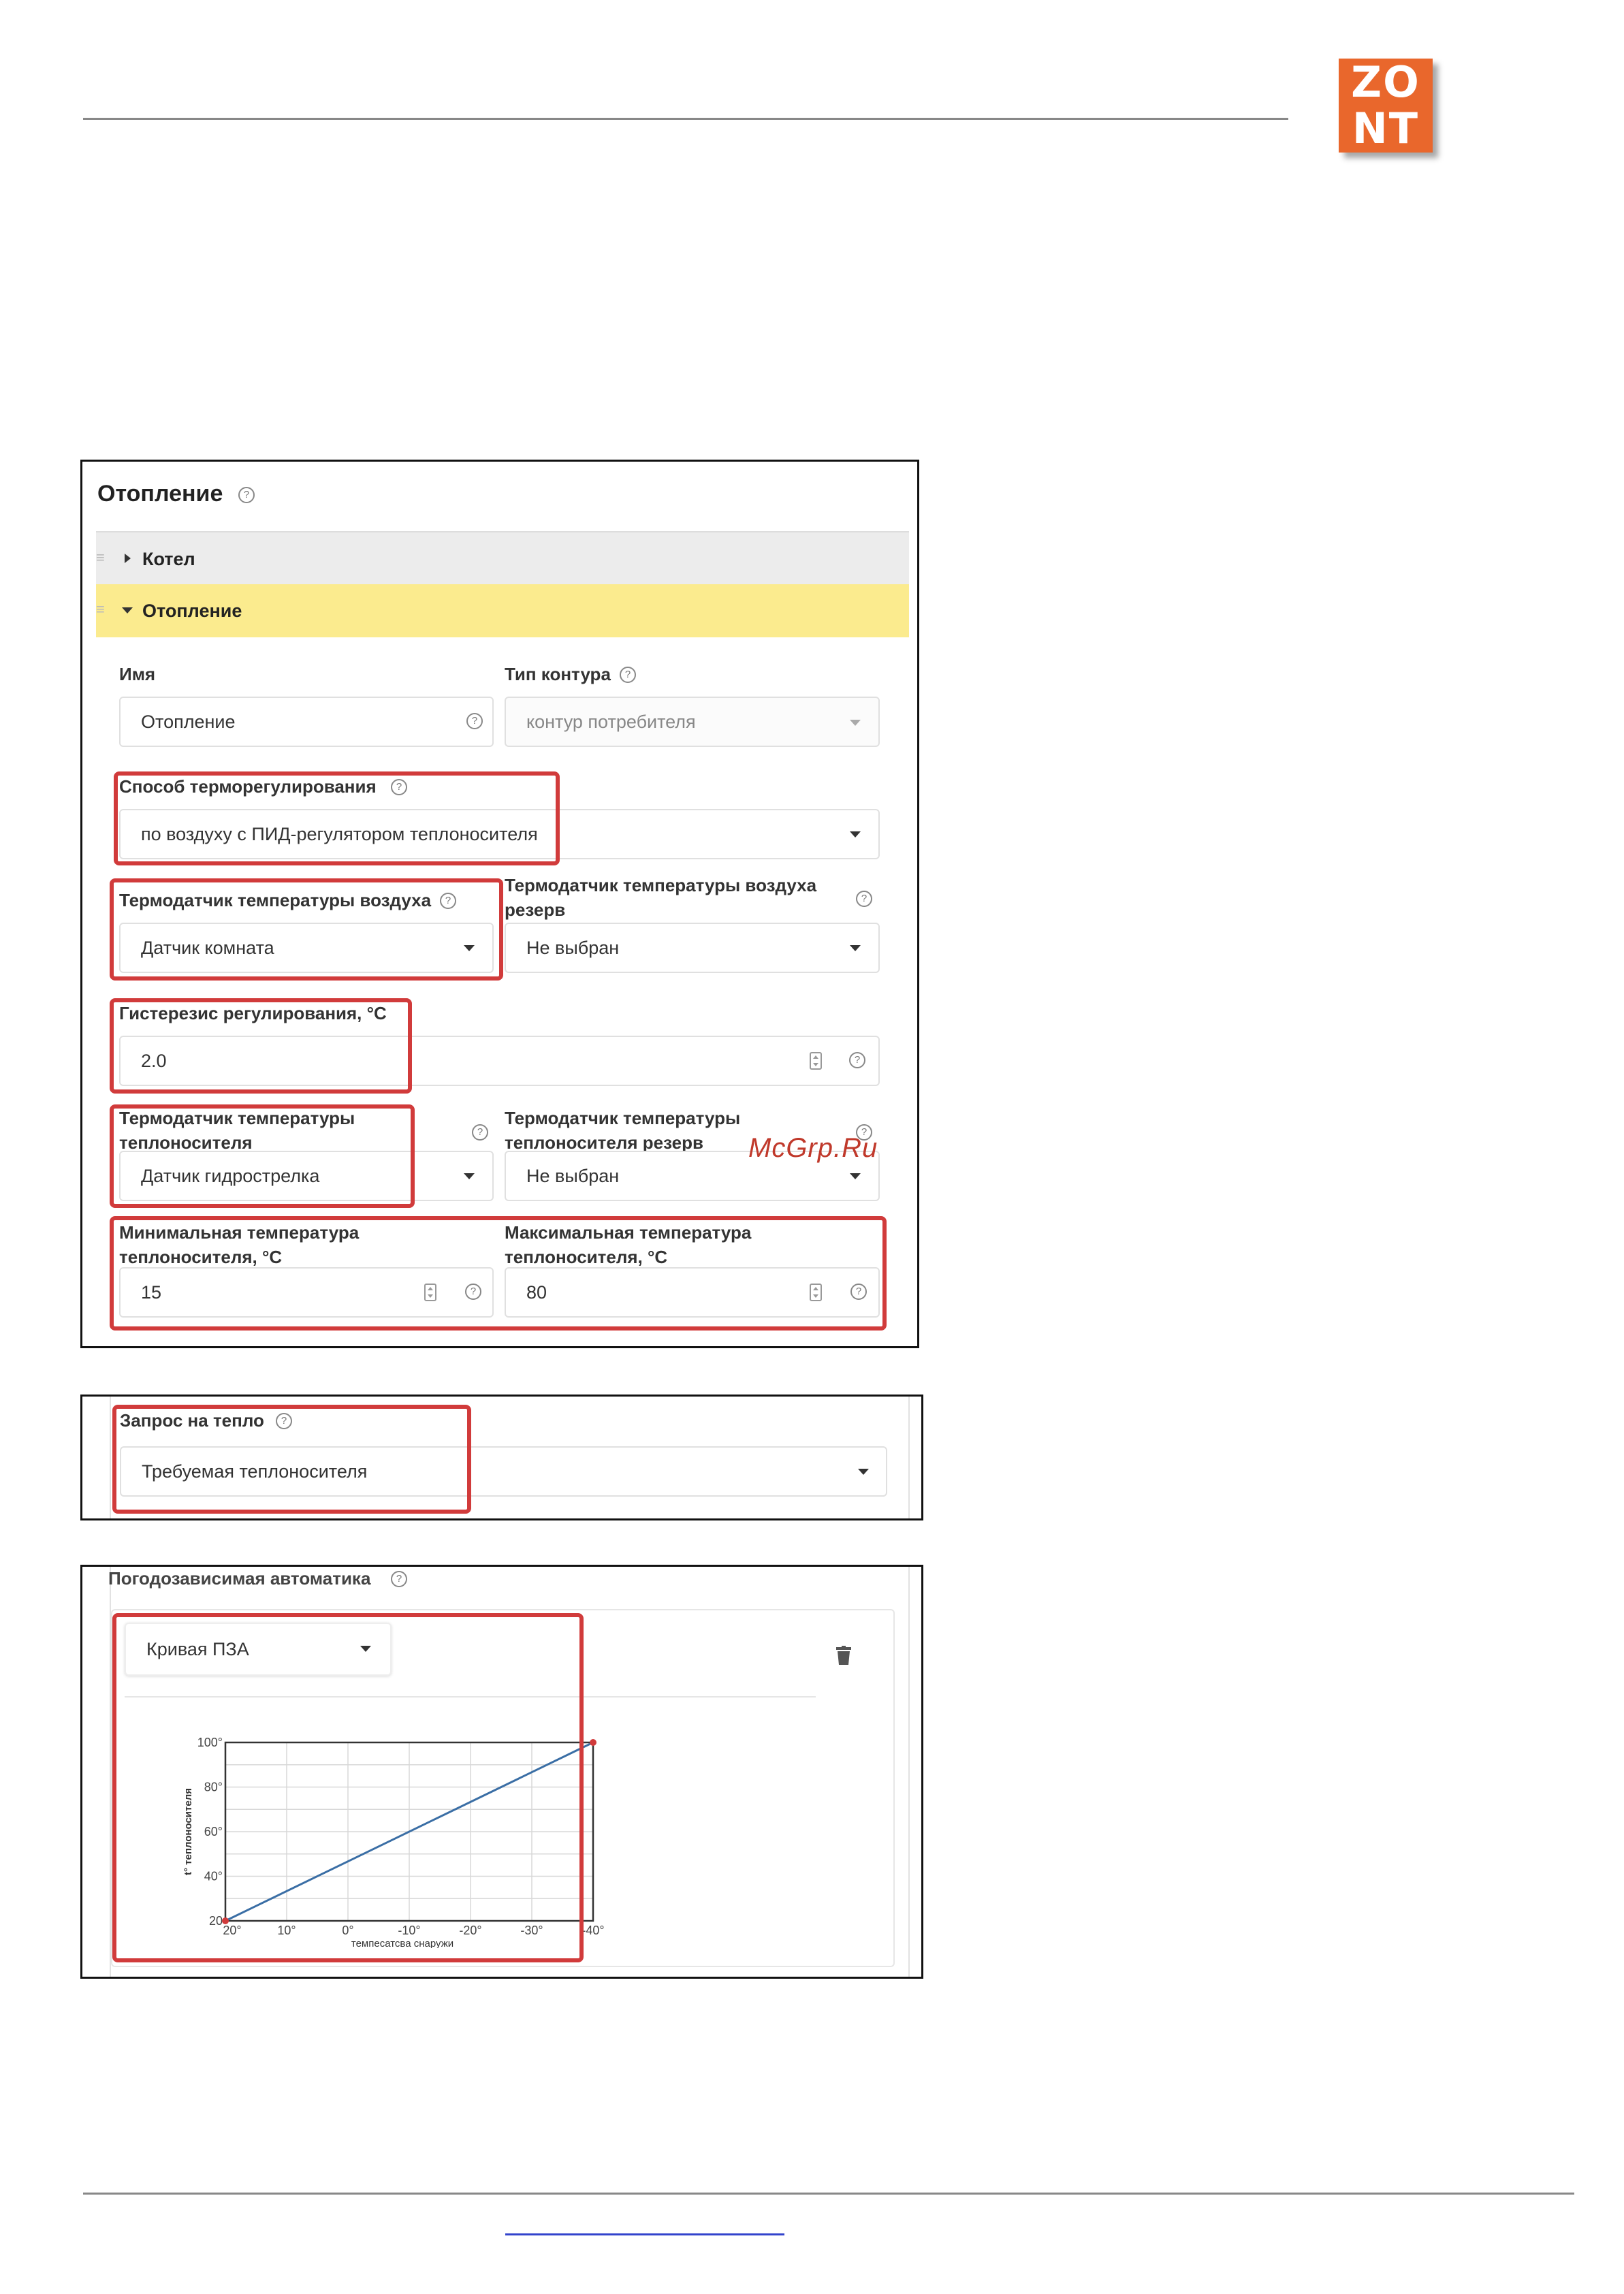  I want to click on circuit-type-label: Тип контура, so click(558, 674).